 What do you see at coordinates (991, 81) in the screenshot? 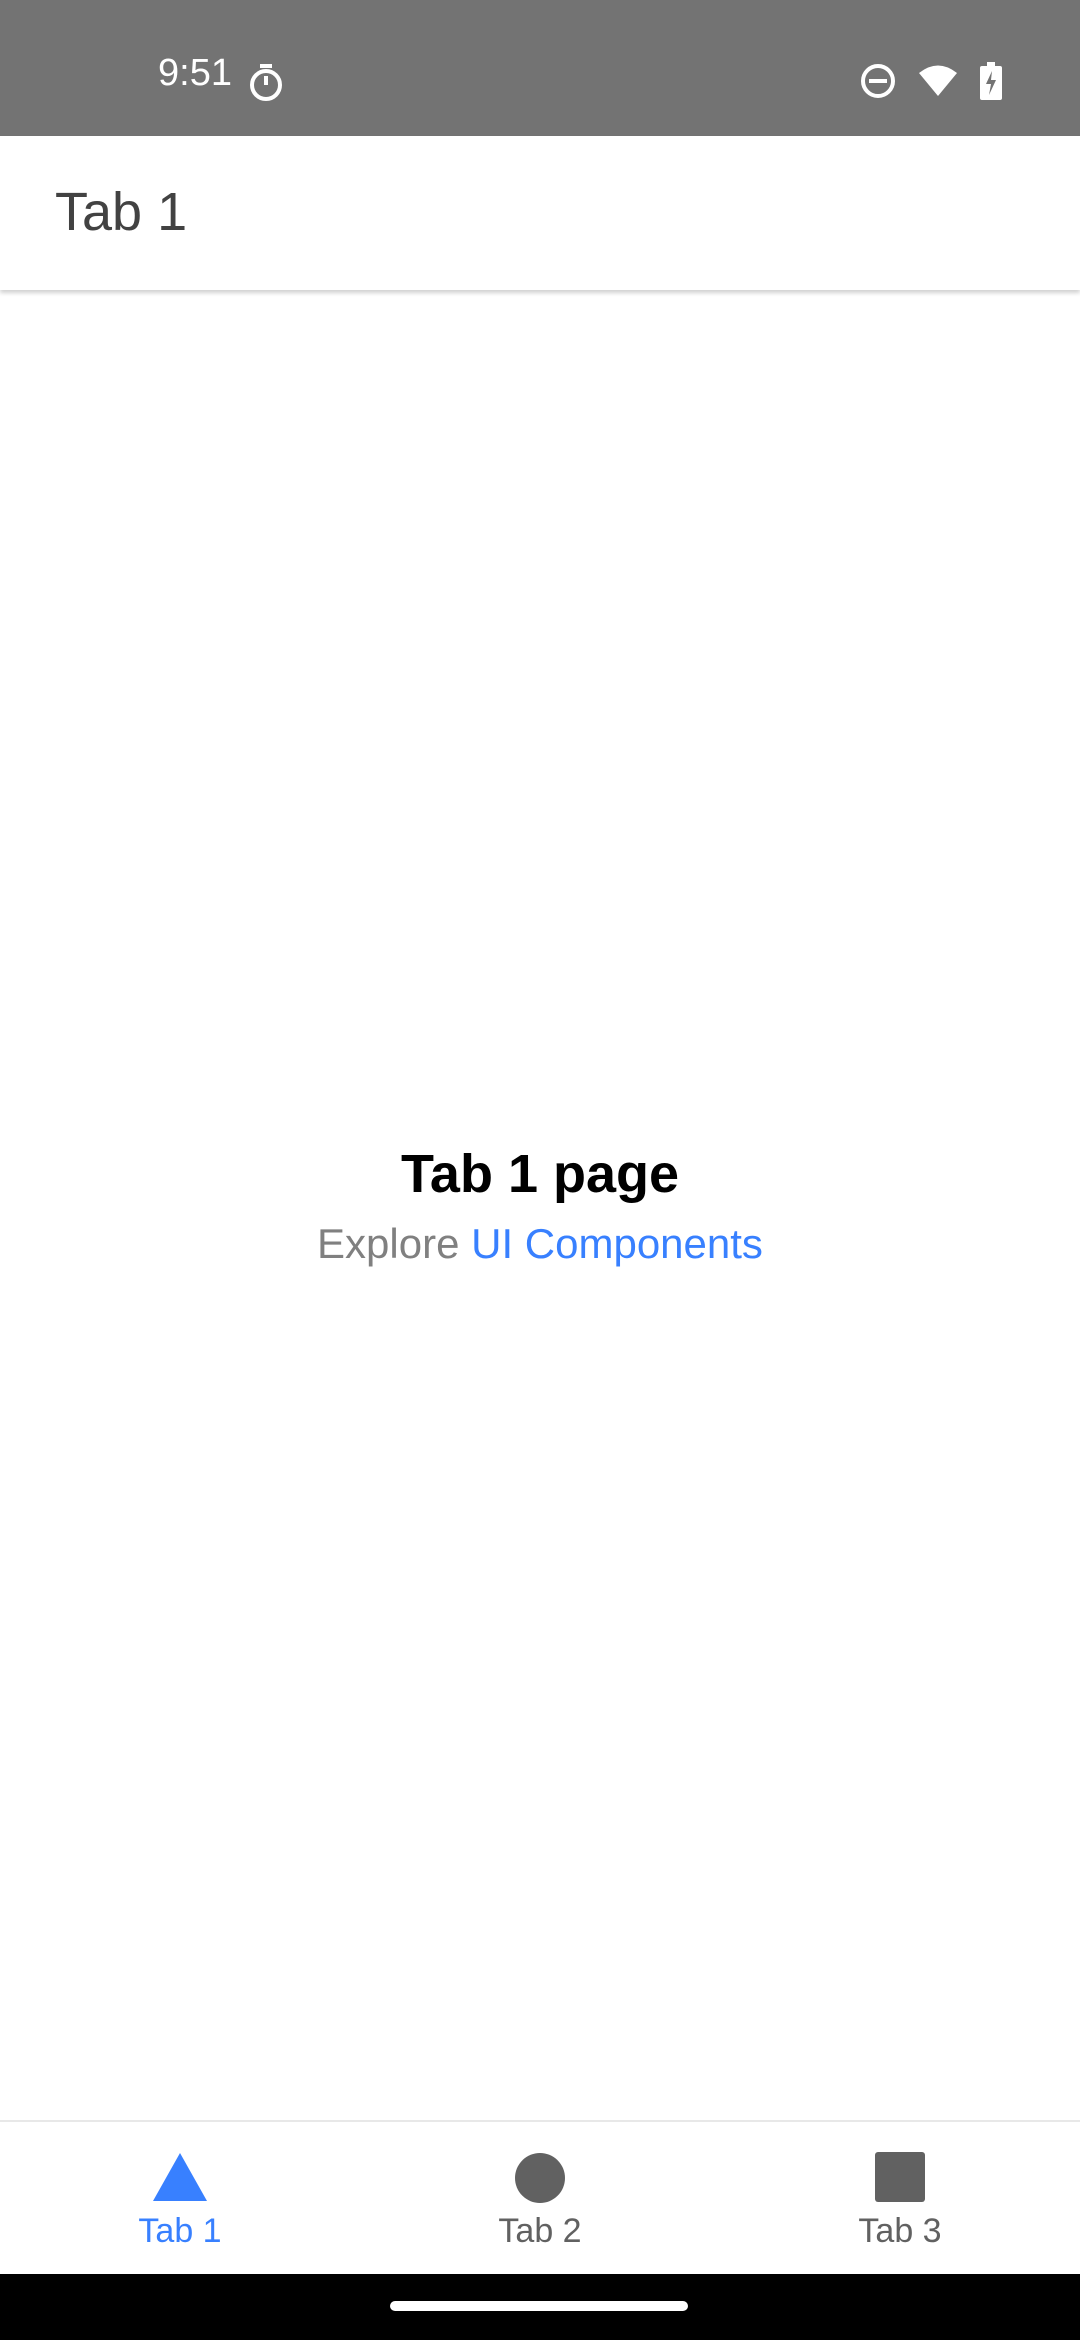
I see `battery-charging-icon` at bounding box center [991, 81].